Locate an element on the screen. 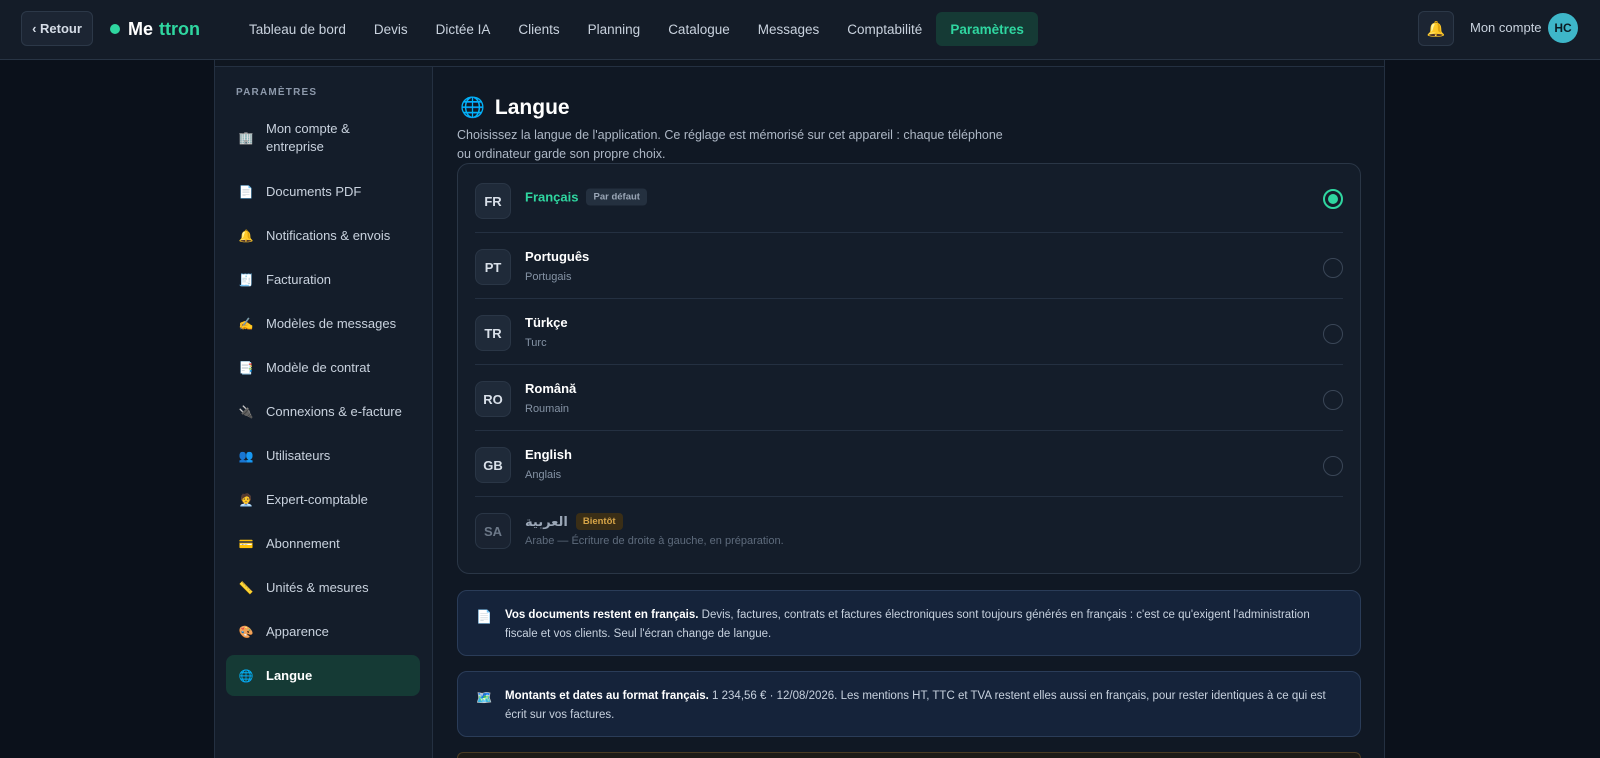  info-documents-bold: Vos documents restent en français. is located at coordinates (602, 615).